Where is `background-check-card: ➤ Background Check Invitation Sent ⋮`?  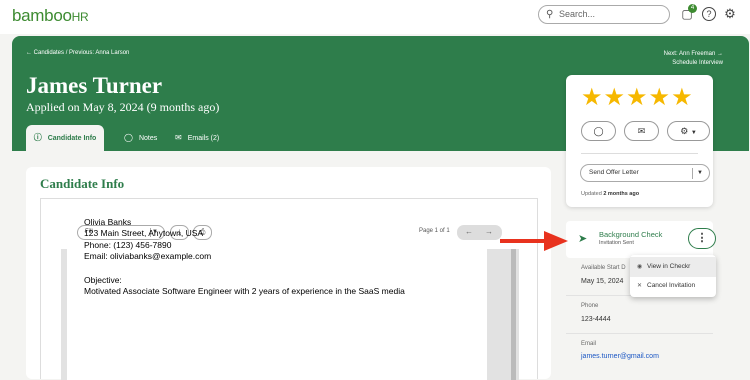 background-check-card: ➤ Background Check Invitation Sent ⋮ is located at coordinates (641, 239).